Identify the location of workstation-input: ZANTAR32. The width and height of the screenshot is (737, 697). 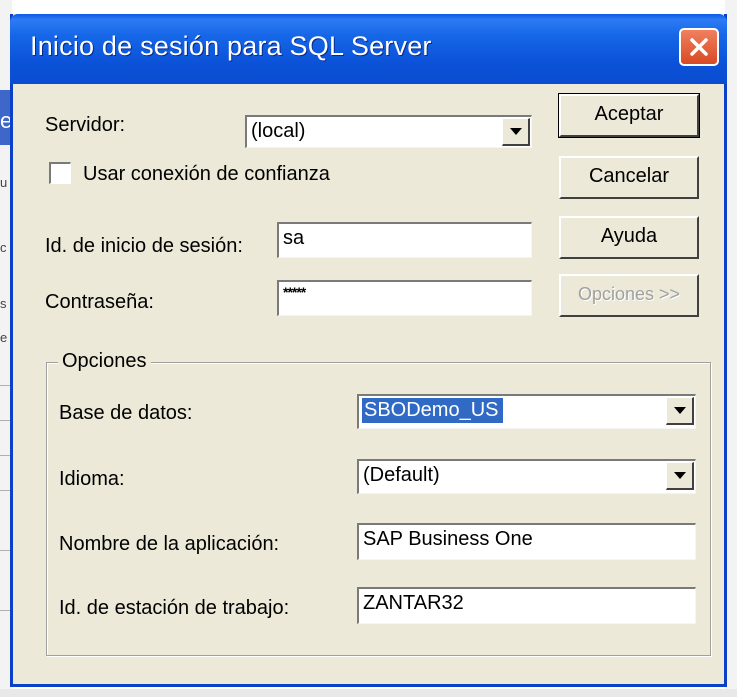
(526, 605).